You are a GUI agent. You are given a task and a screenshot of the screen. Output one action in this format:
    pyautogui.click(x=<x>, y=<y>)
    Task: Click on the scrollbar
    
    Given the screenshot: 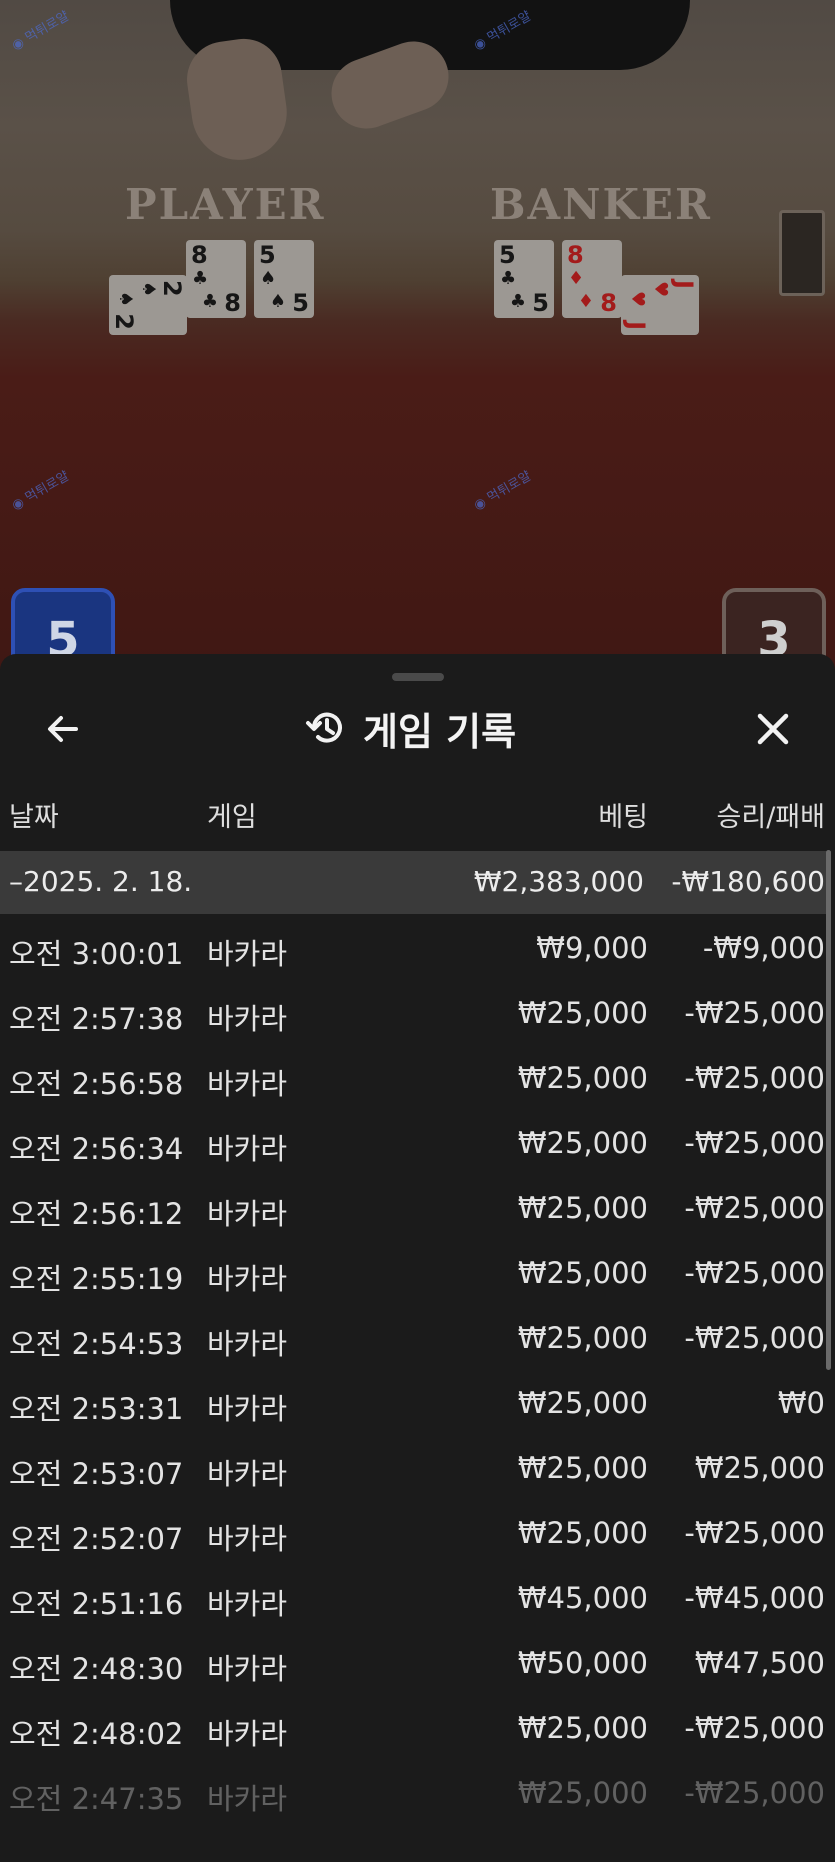 What is the action you would take?
    pyautogui.click(x=828, y=1110)
    